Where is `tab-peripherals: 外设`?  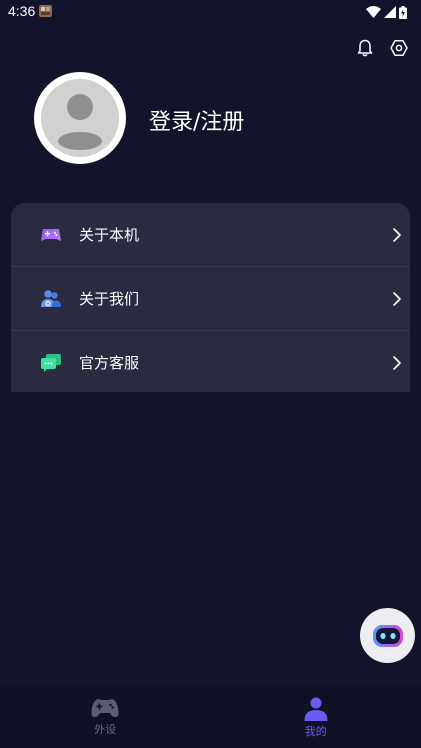
tab-peripherals: 外设 is located at coordinates (105, 717).